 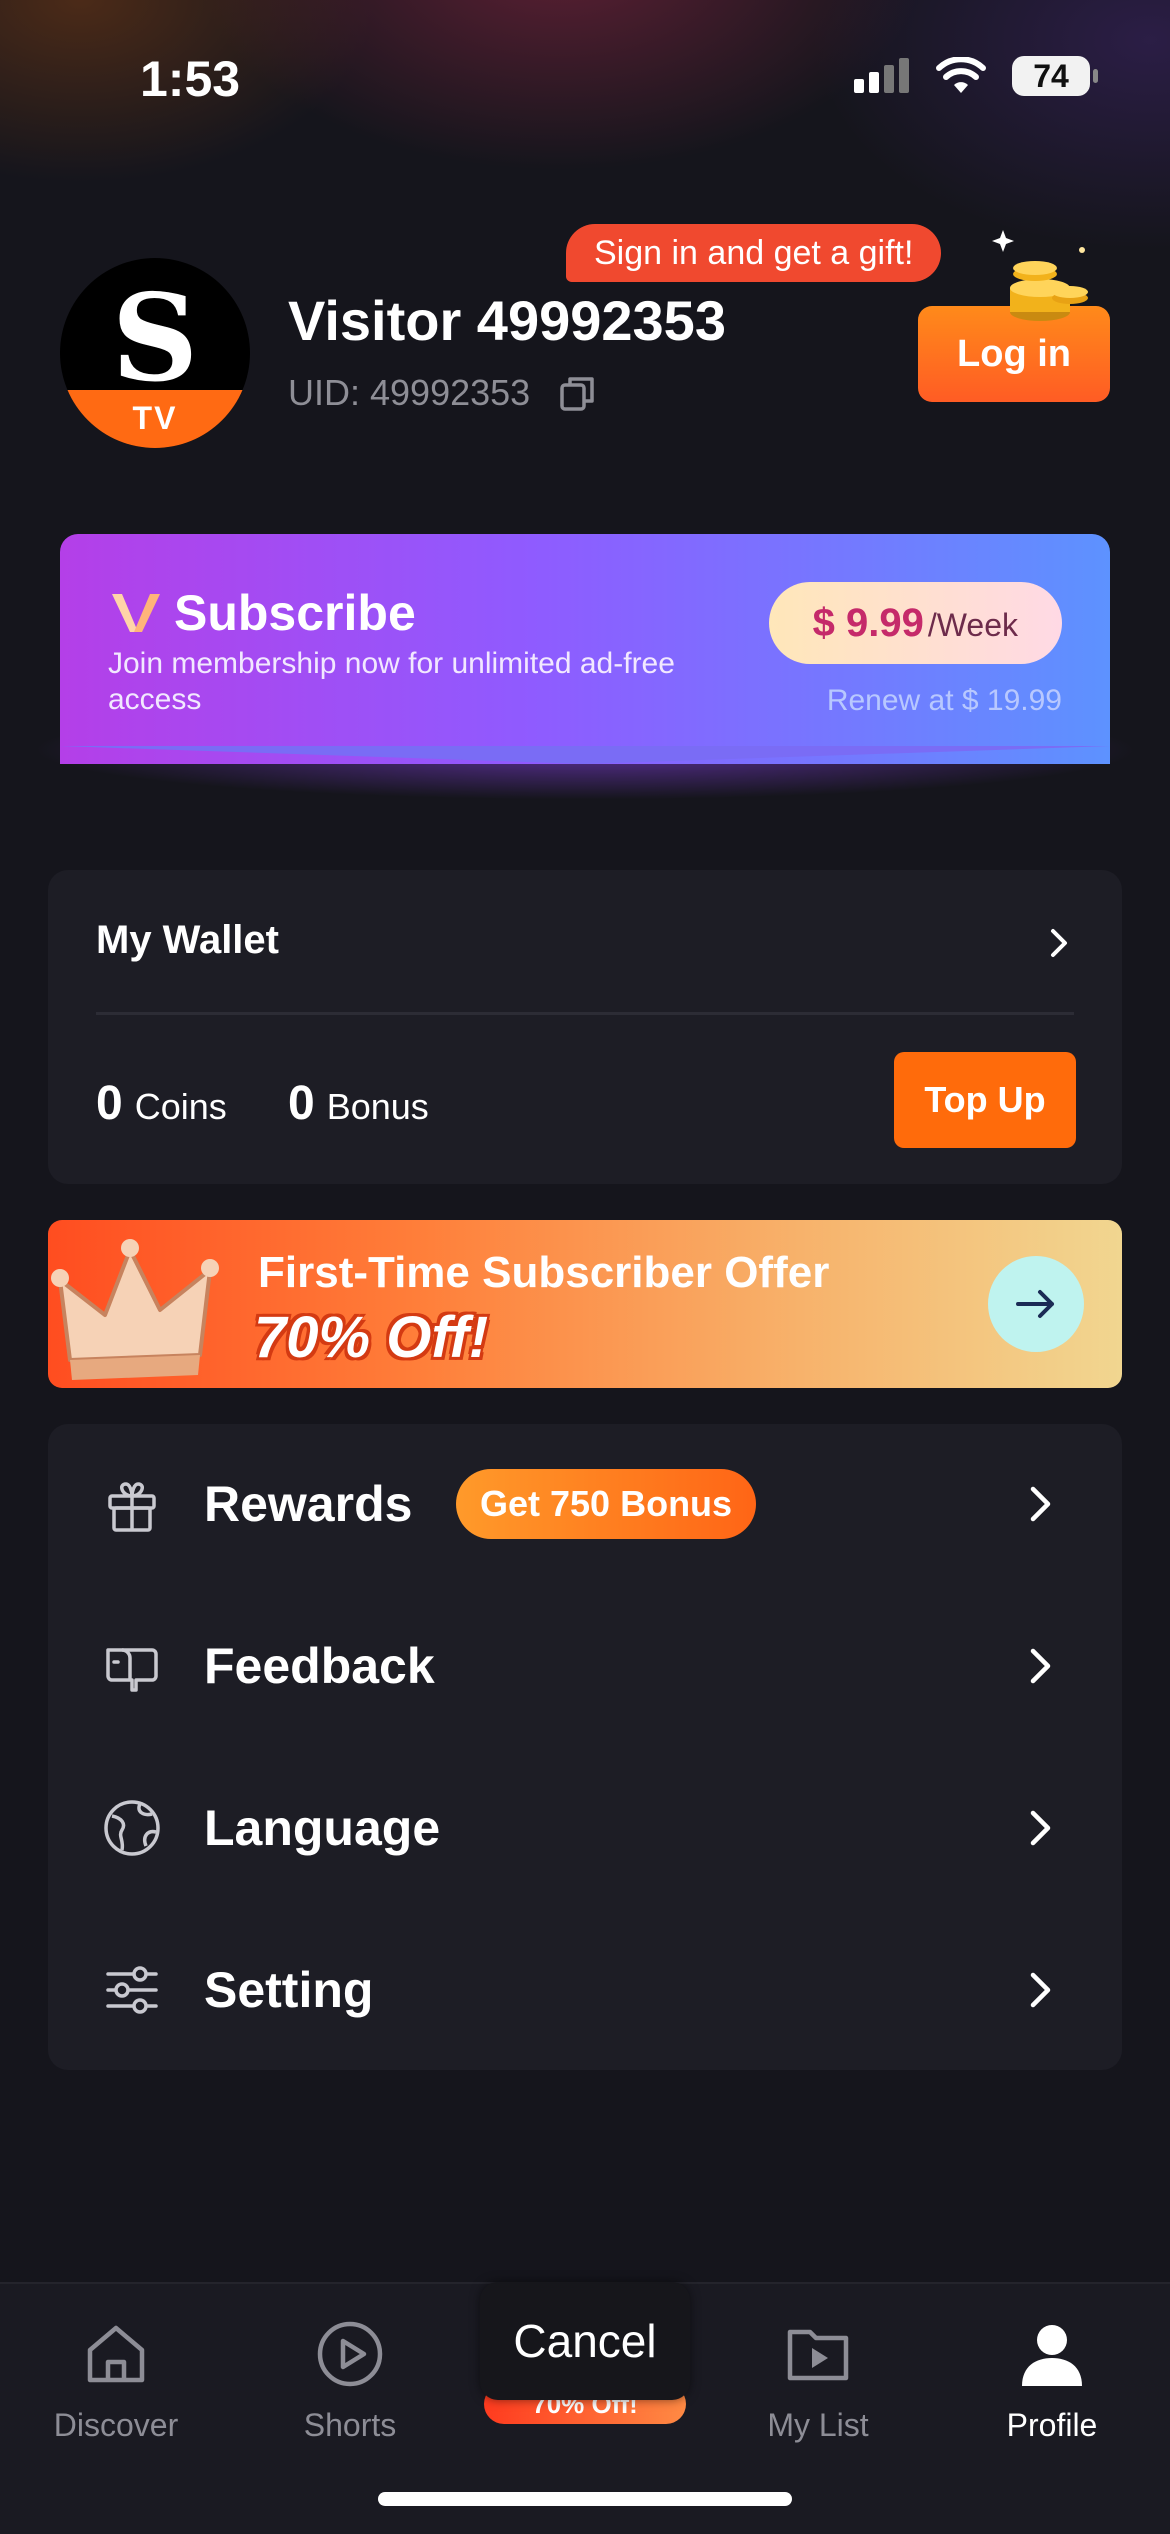 What do you see at coordinates (1040, 275) in the screenshot?
I see `gold-coins-icon` at bounding box center [1040, 275].